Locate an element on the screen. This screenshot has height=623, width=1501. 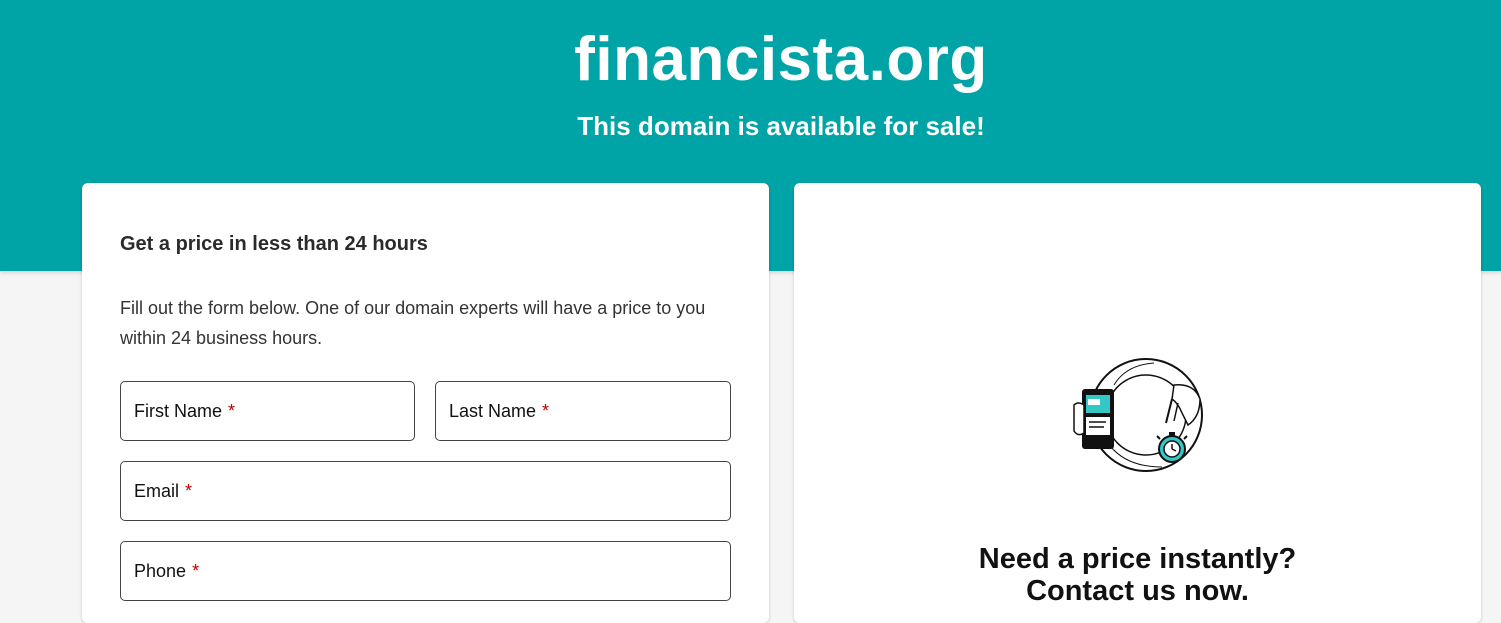
phone-hand-icon is located at coordinates (1093, 419).